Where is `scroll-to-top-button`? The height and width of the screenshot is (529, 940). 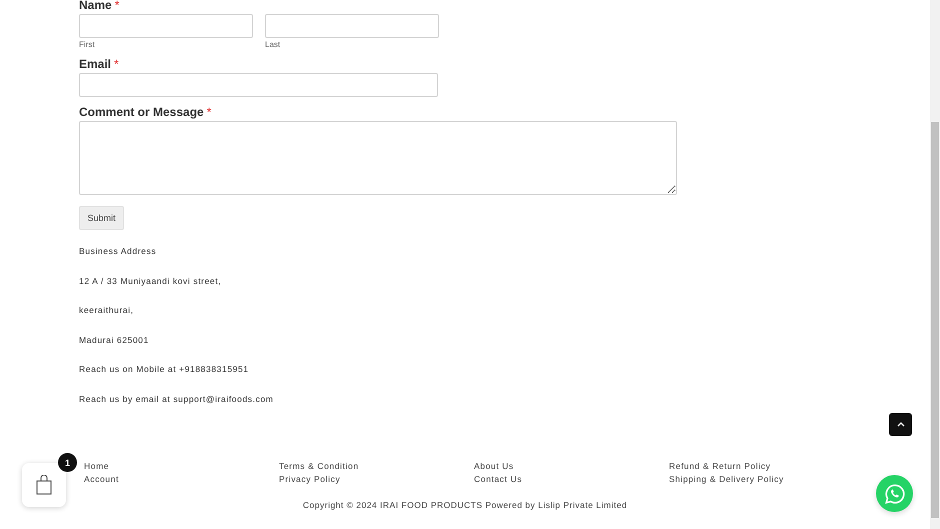
scroll-to-top-button is located at coordinates (900, 424).